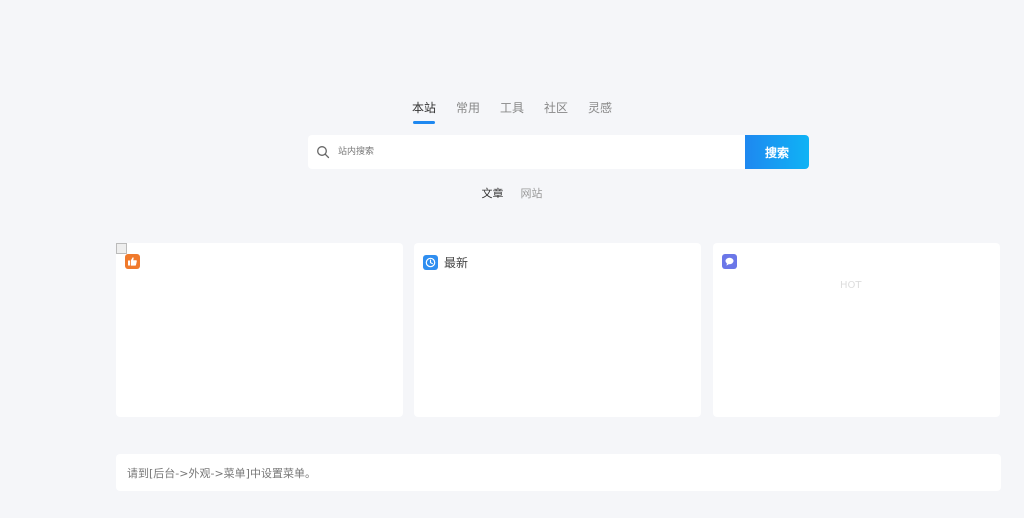 The width and height of the screenshot is (1024, 518). What do you see at coordinates (468, 110) in the screenshot?
I see `tab-common: 常用` at bounding box center [468, 110].